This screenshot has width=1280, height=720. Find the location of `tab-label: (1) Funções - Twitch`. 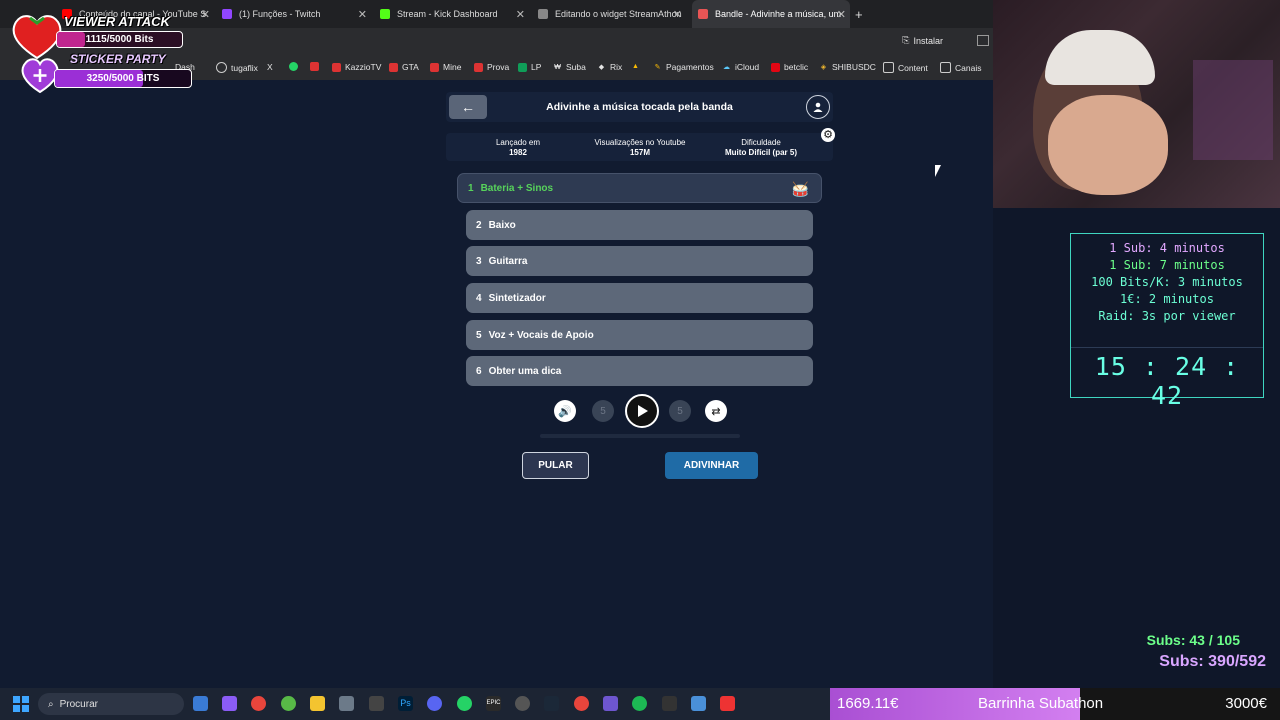

tab-label: (1) Funções - Twitch is located at coordinates (280, 14).